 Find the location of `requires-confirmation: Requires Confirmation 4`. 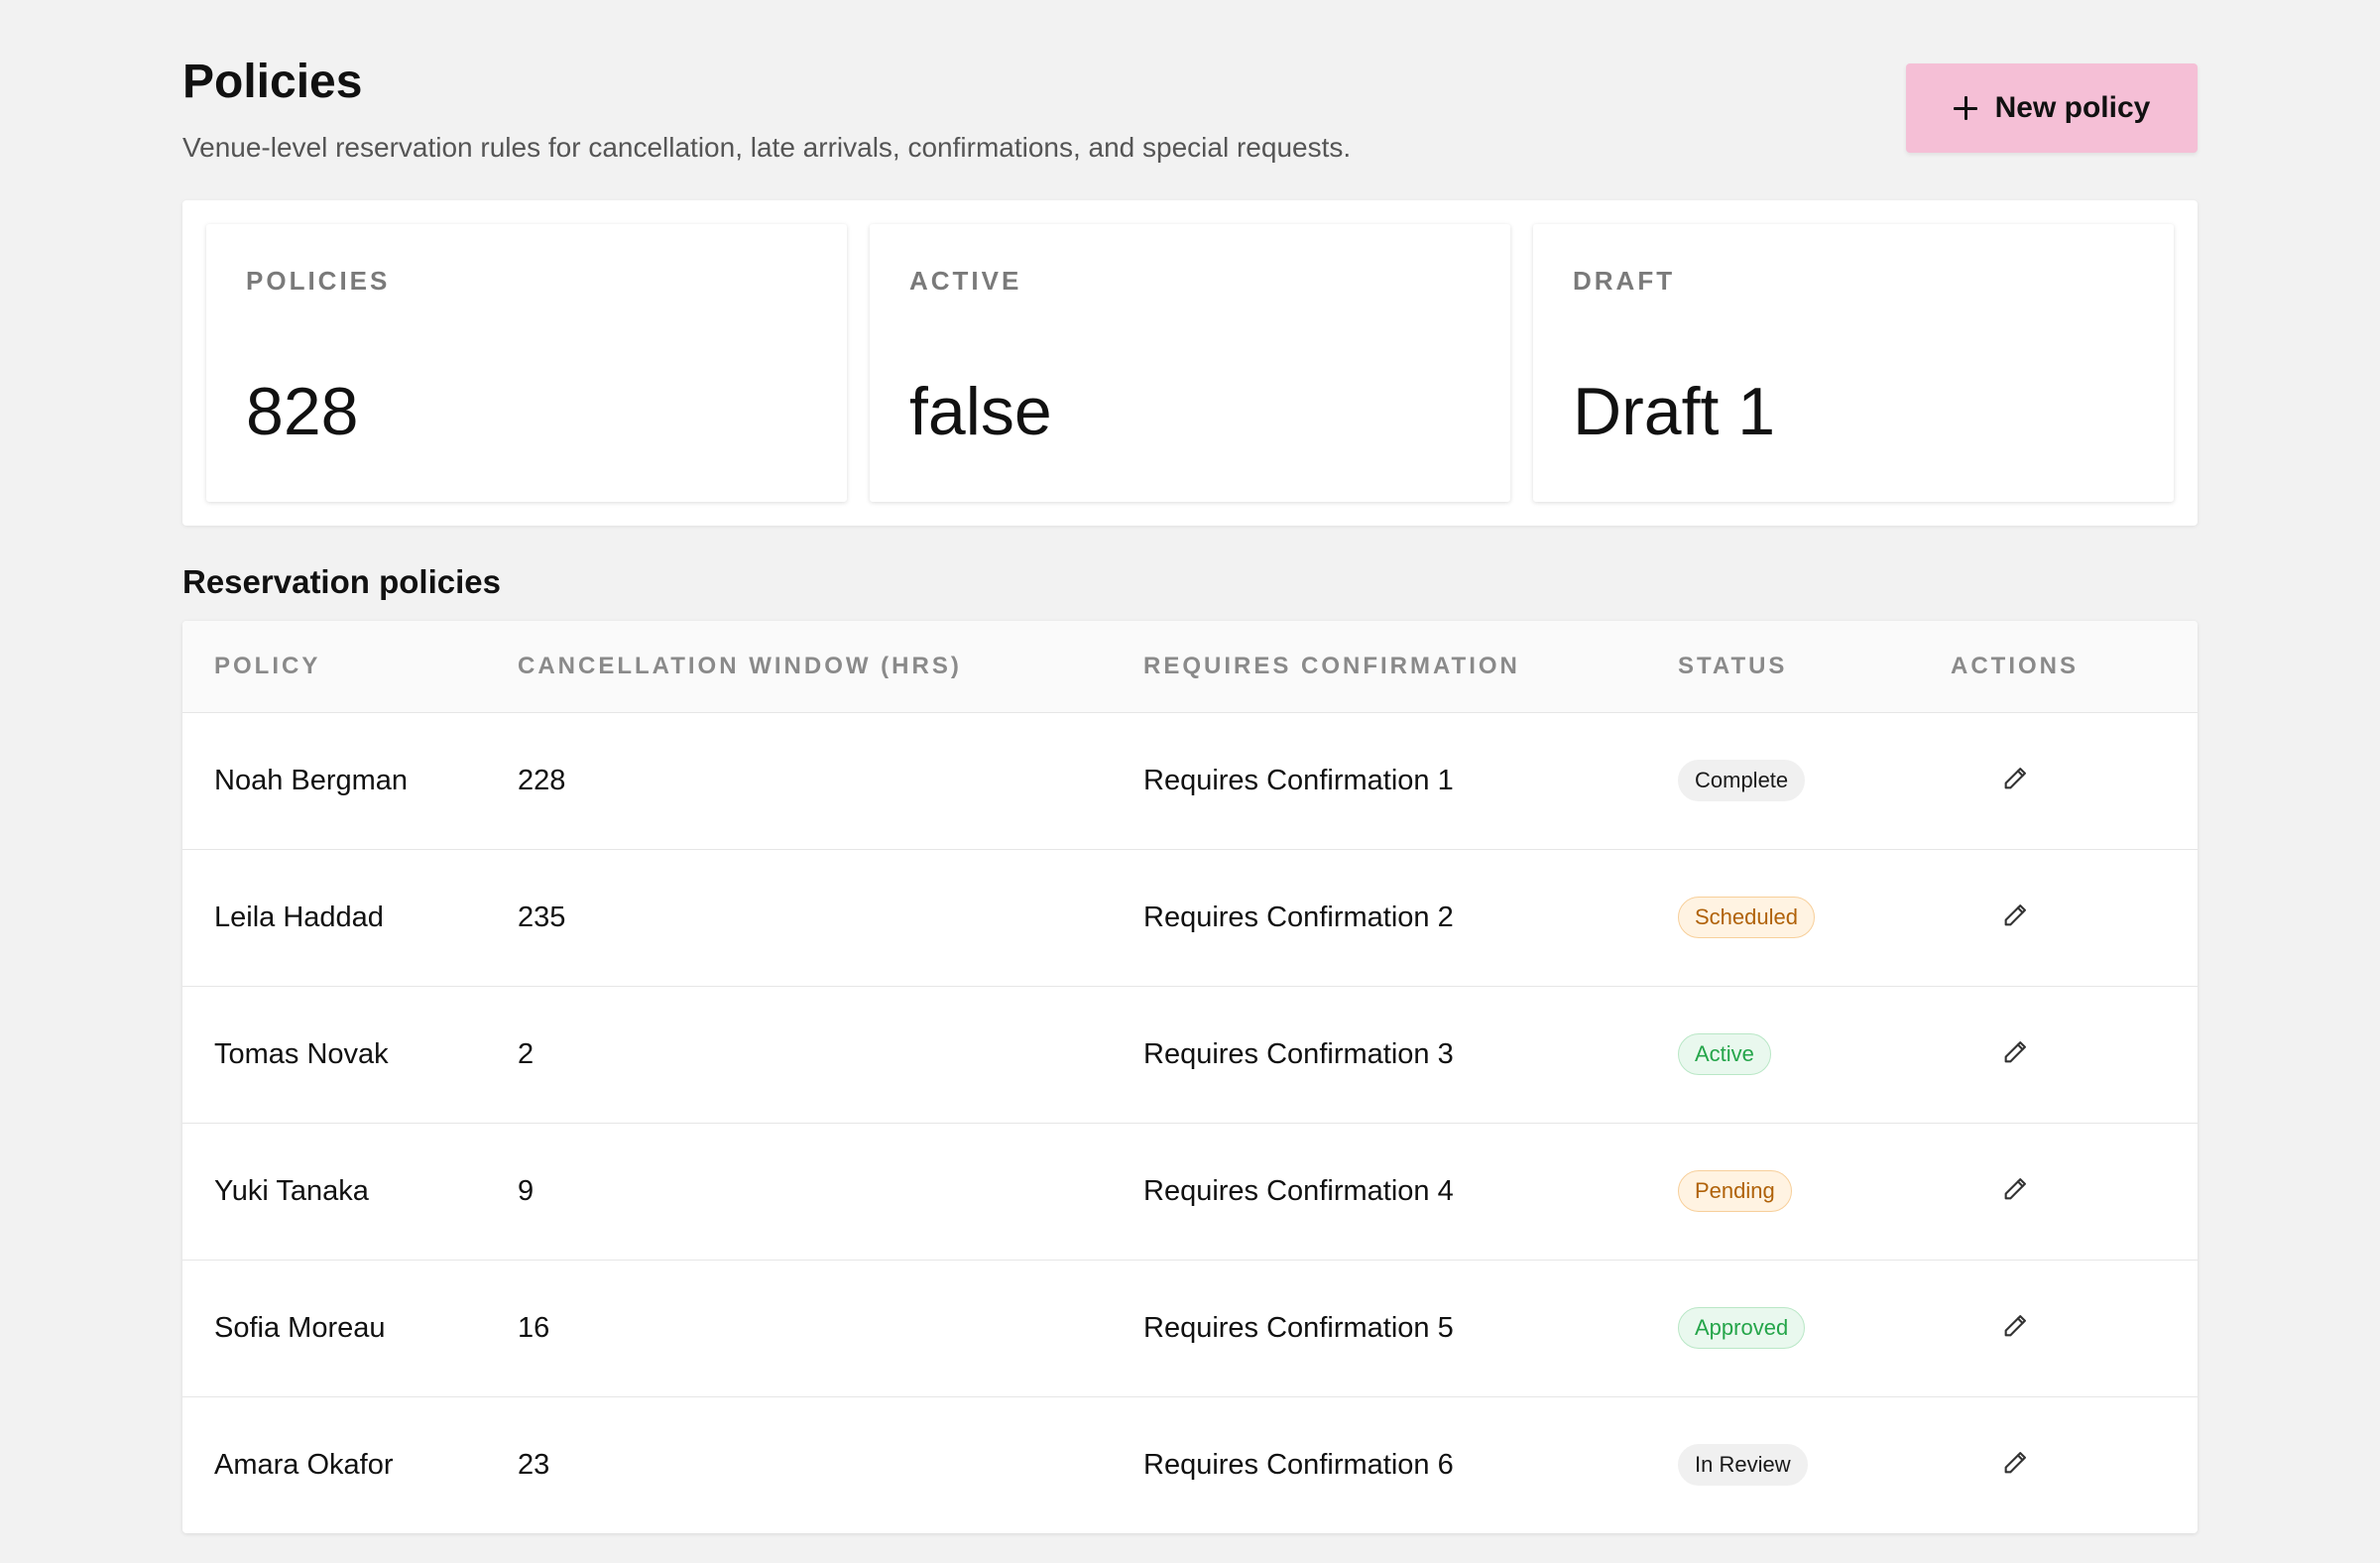

requires-confirmation: Requires Confirmation 4 is located at coordinates (1298, 1191).